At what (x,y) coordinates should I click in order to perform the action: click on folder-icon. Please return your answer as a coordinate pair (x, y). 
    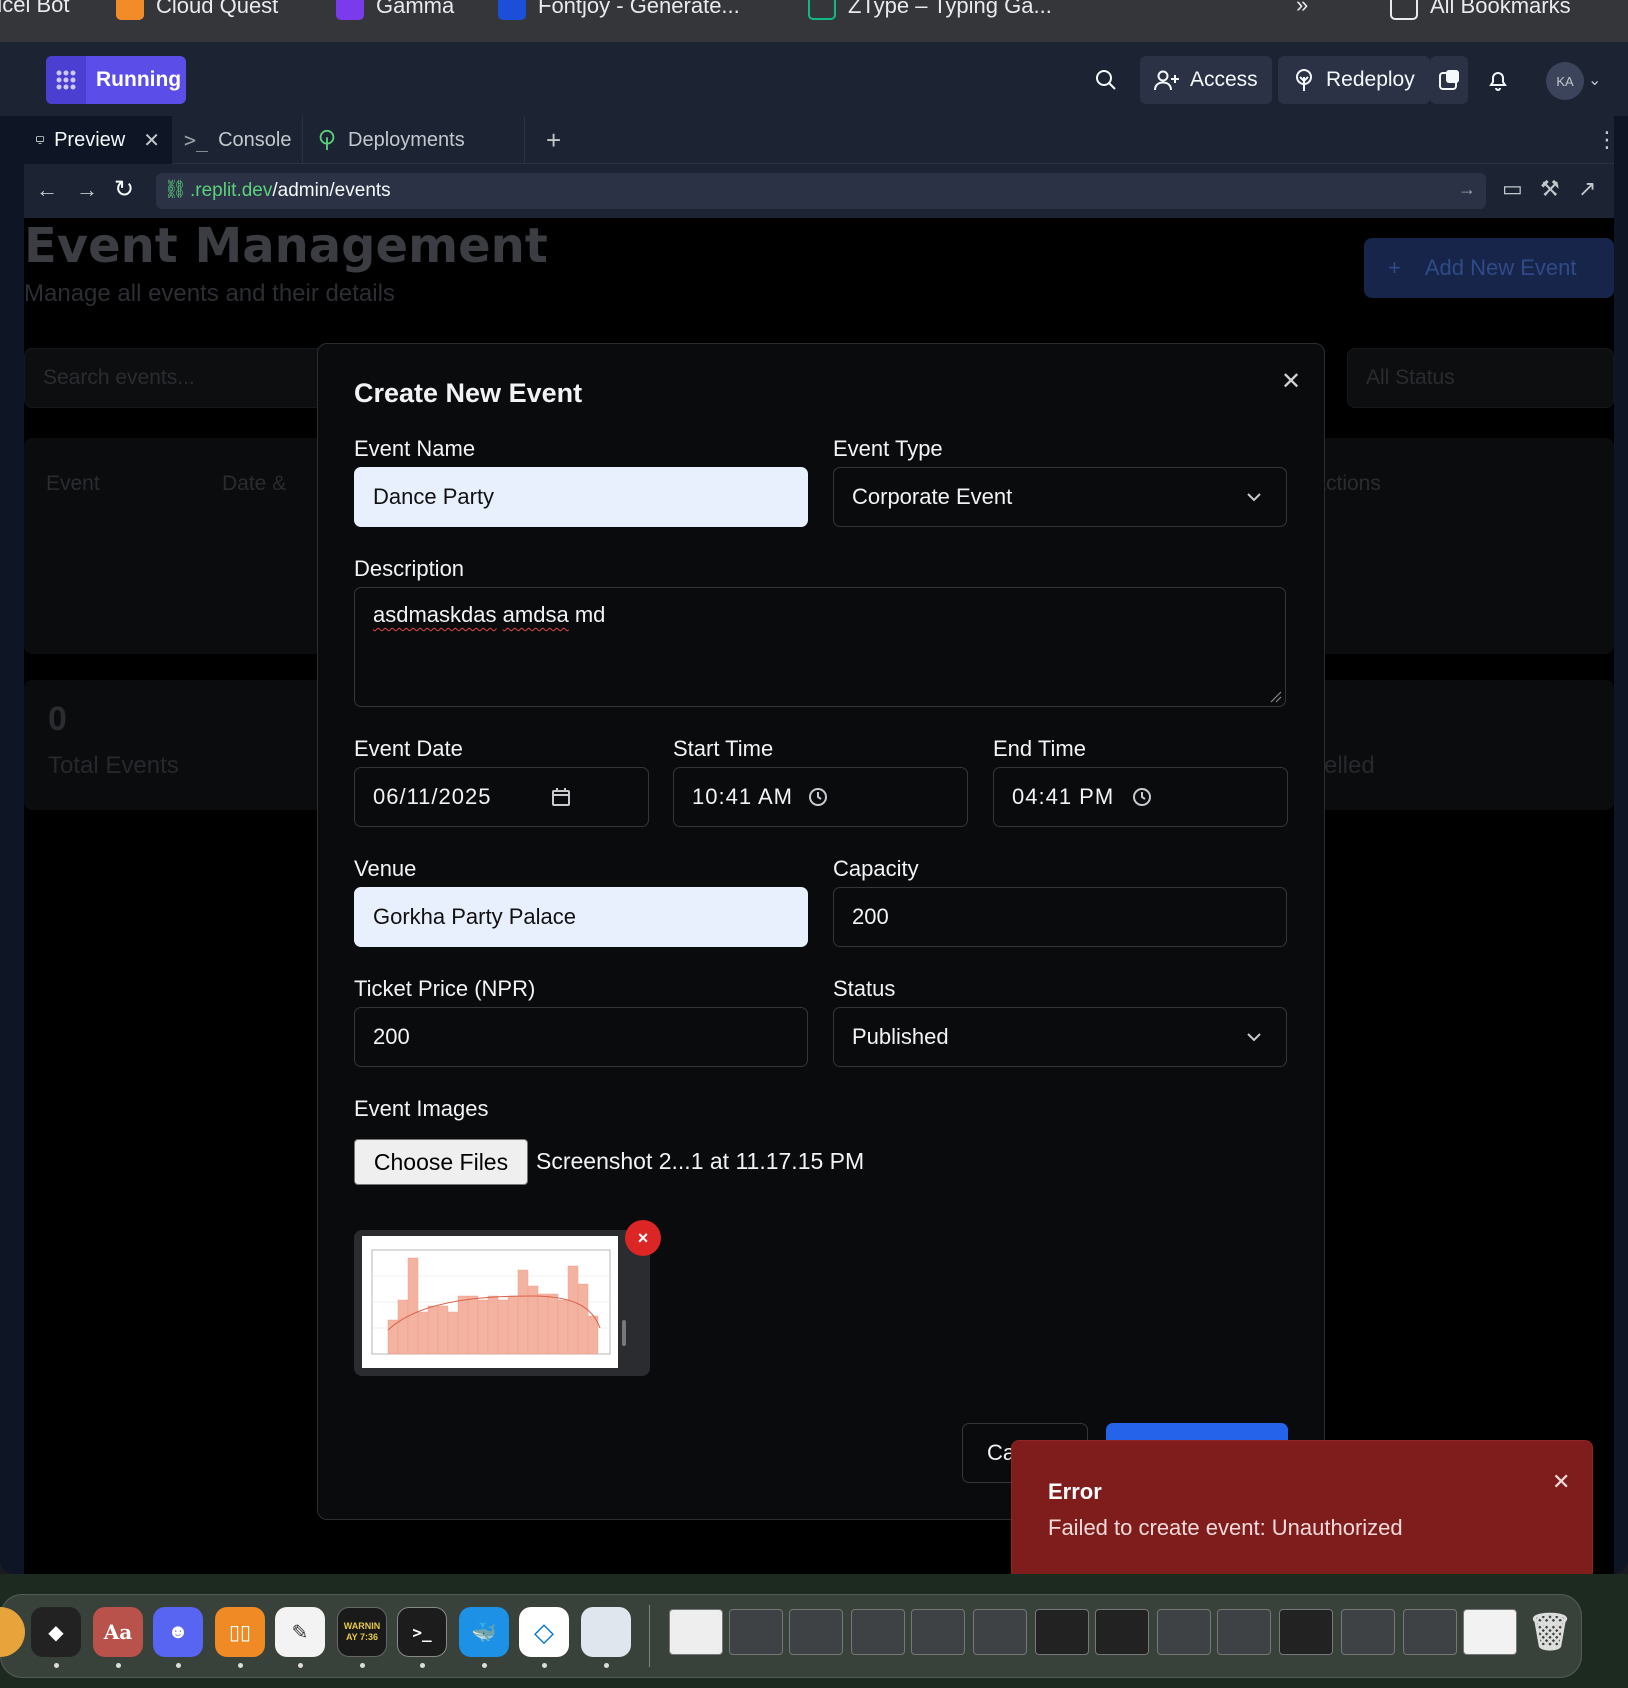
    Looking at the image, I should click on (1404, 10).